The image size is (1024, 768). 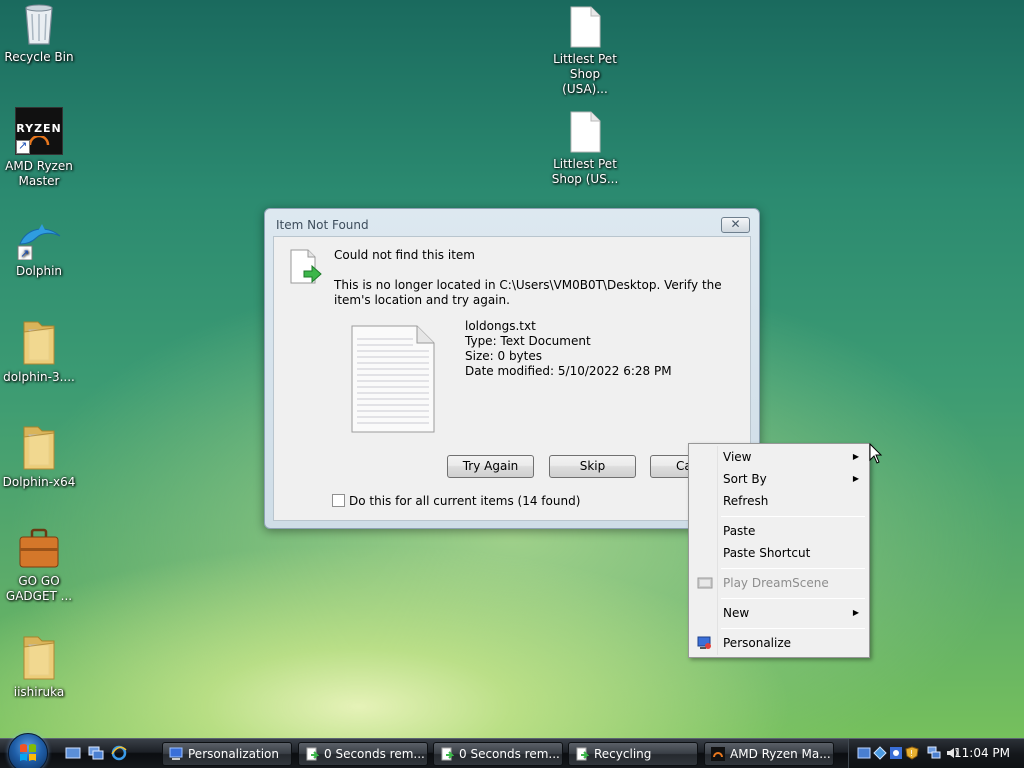 I want to click on show-desktop-icon, so click(x=73, y=753).